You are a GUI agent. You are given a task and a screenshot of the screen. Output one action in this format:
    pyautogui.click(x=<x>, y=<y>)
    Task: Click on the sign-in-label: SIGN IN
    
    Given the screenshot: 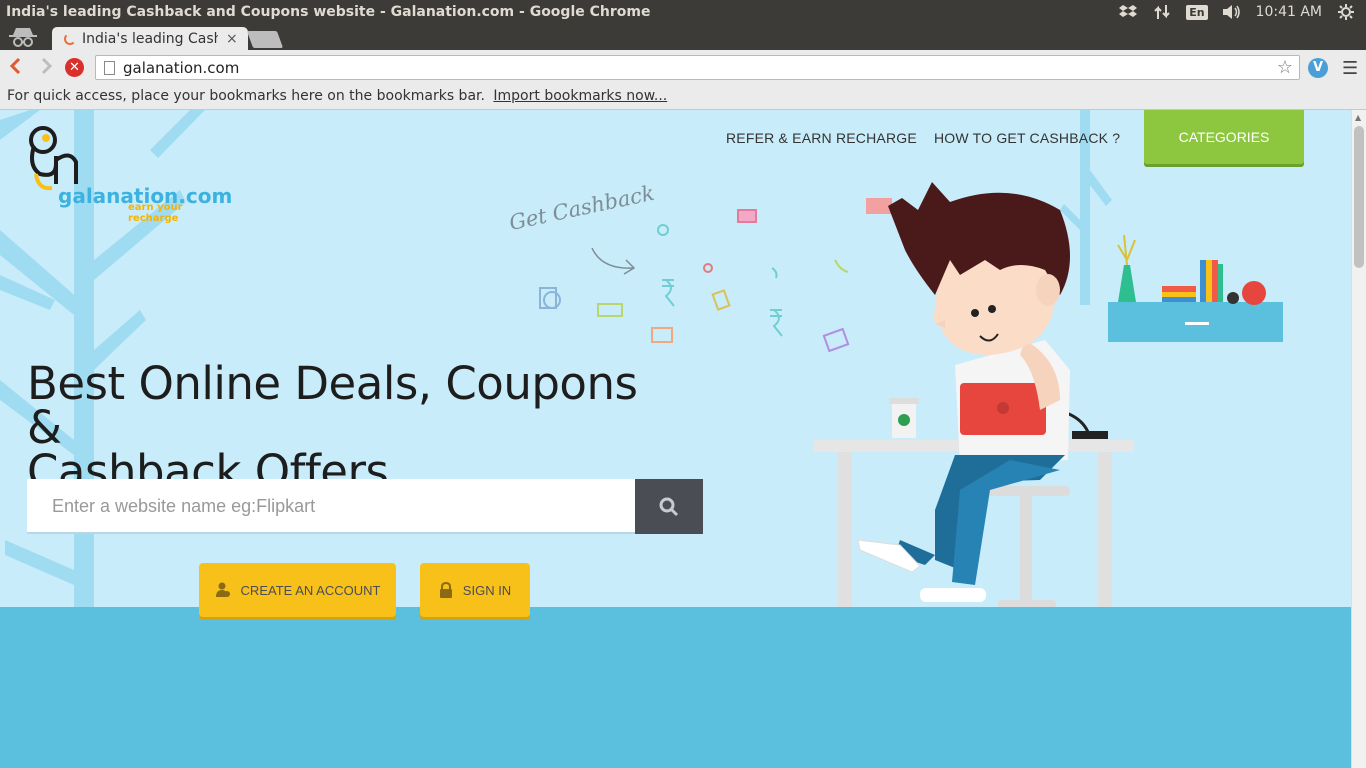 What is the action you would take?
    pyautogui.click(x=487, y=590)
    